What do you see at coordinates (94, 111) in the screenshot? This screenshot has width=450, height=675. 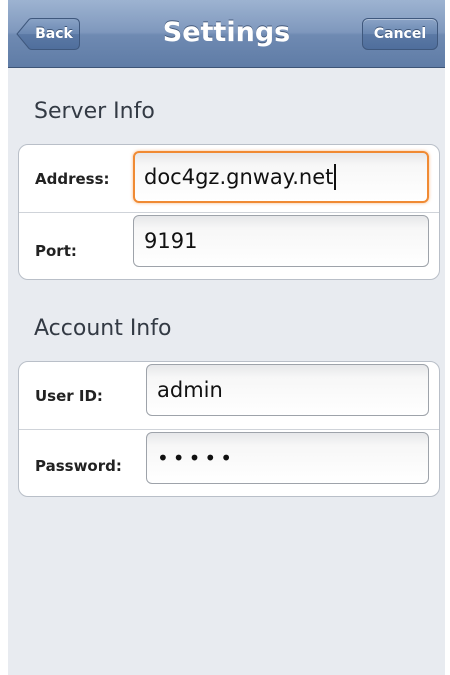 I see `server-info-heading: Server Info` at bounding box center [94, 111].